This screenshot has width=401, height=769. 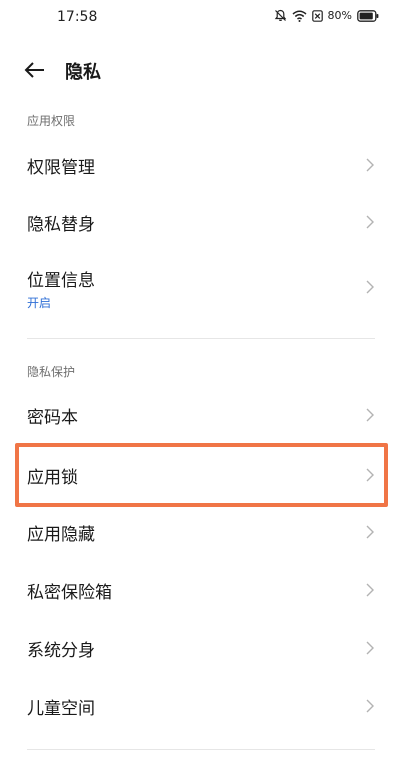 What do you see at coordinates (317, 15) in the screenshot?
I see `sim-off-icon` at bounding box center [317, 15].